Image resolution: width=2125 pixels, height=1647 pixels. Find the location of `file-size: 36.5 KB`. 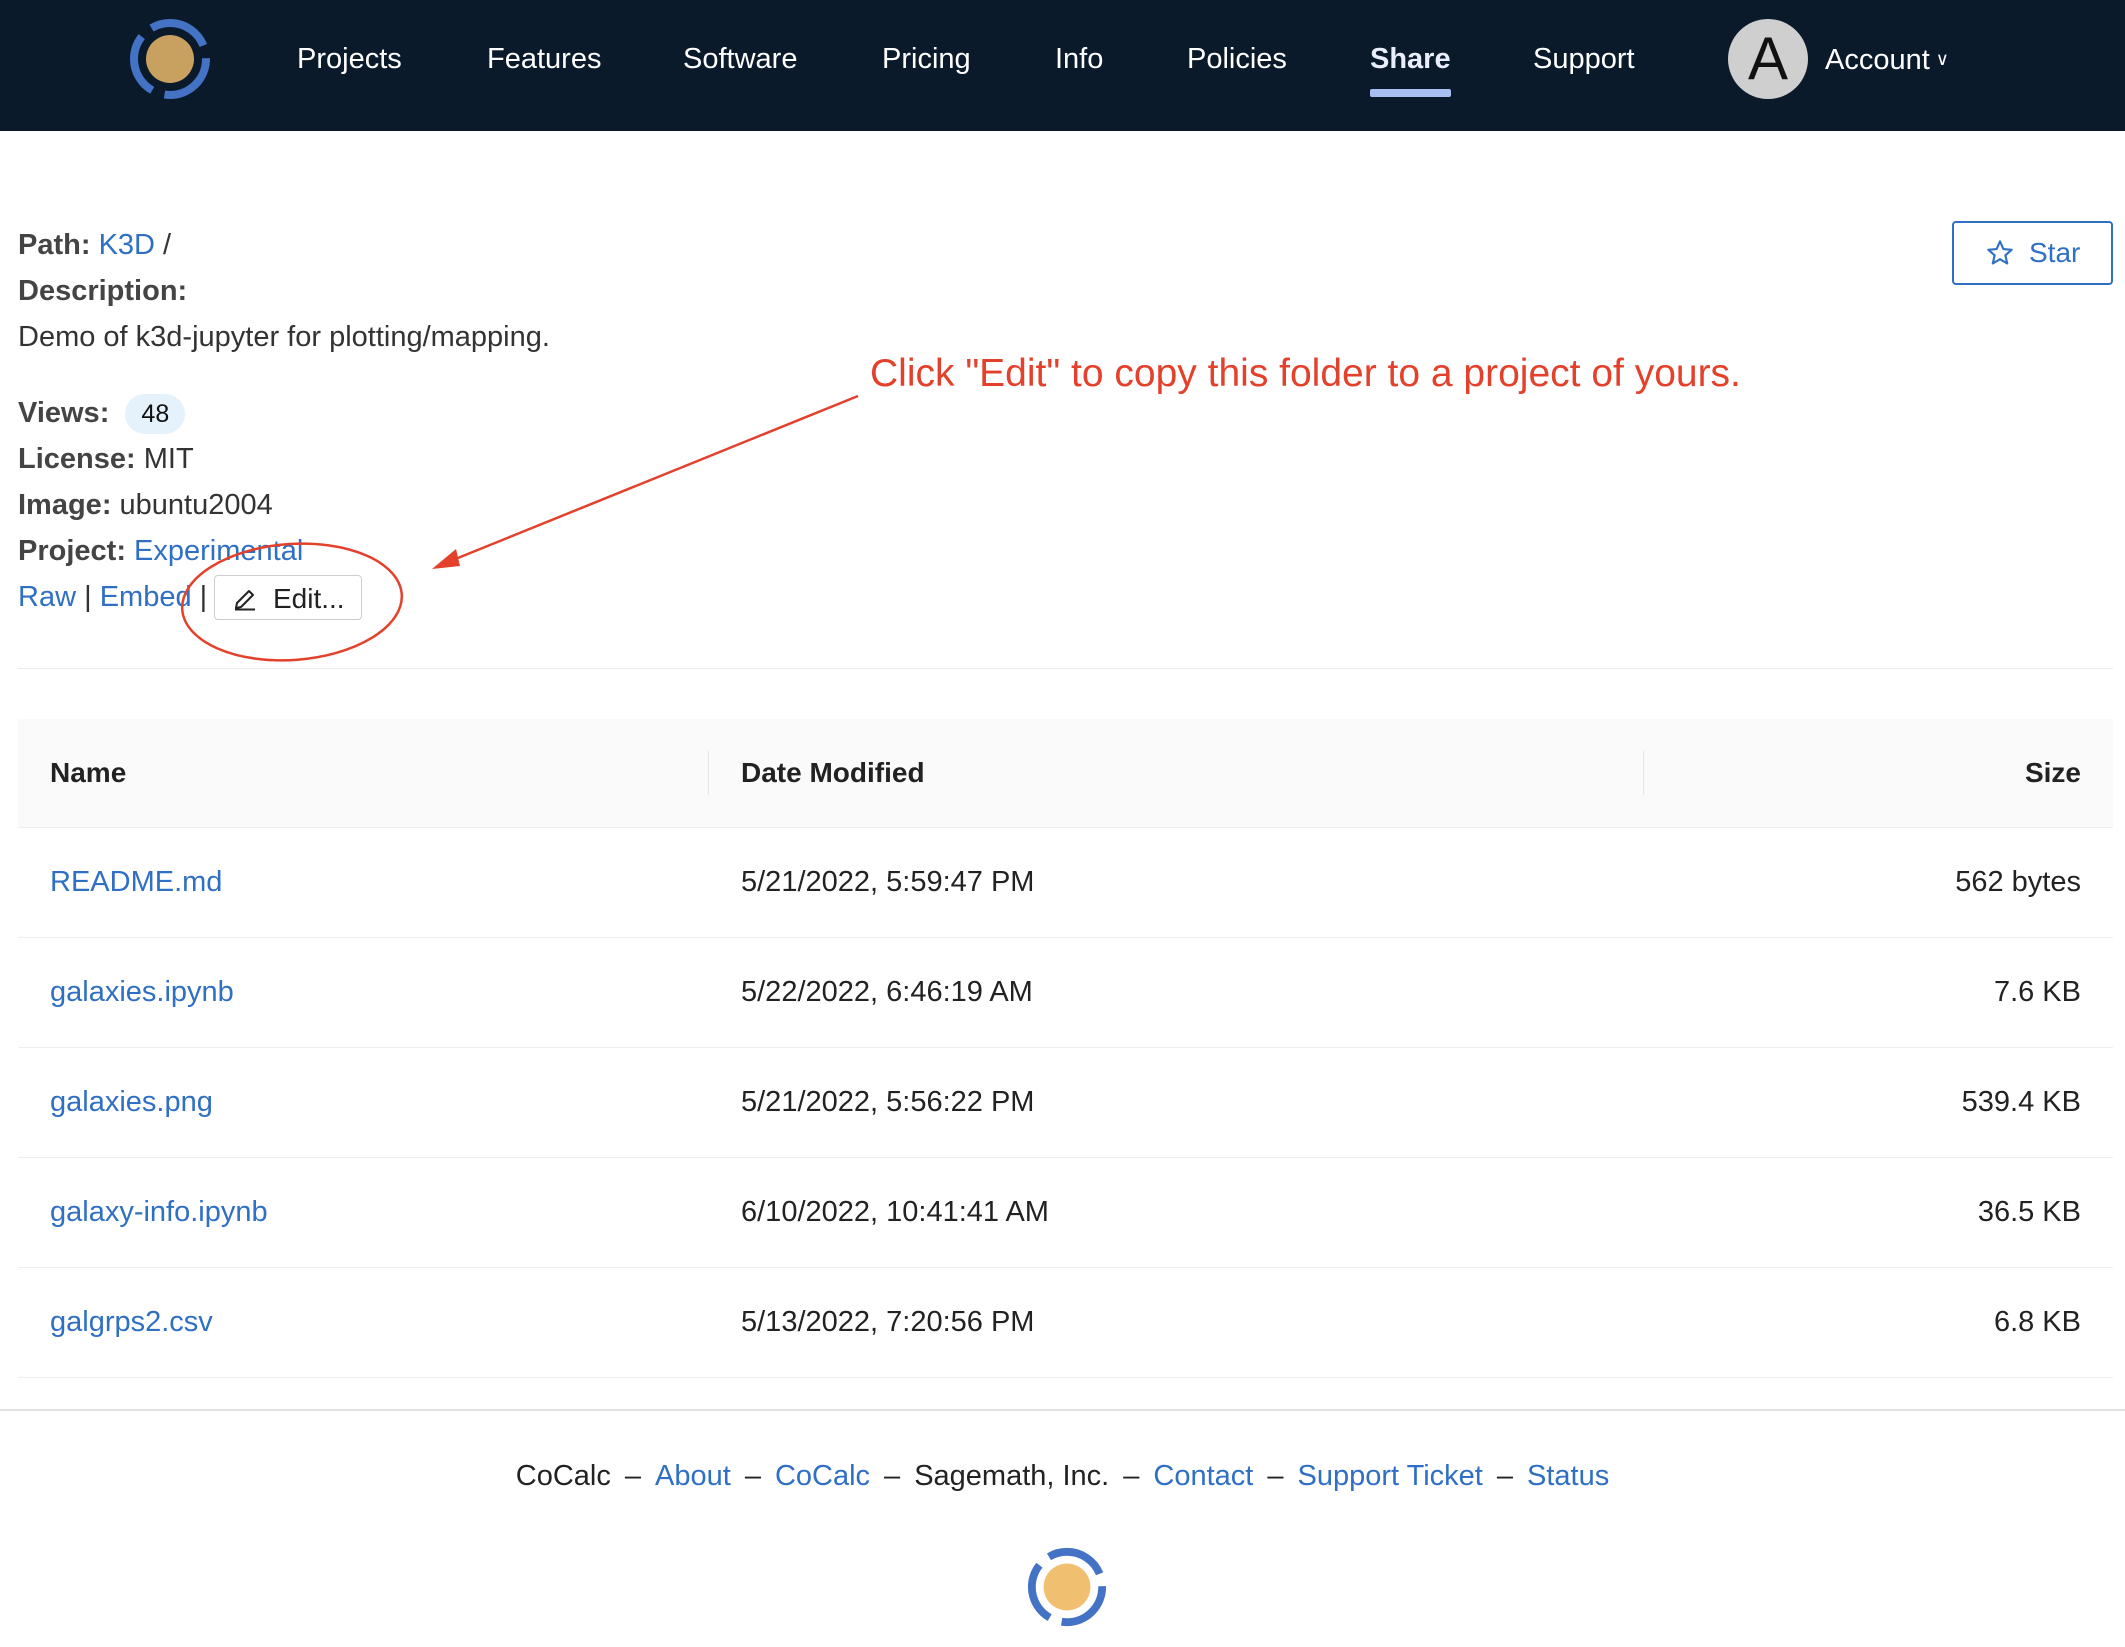

file-size: 36.5 KB is located at coordinates (2029, 1212).